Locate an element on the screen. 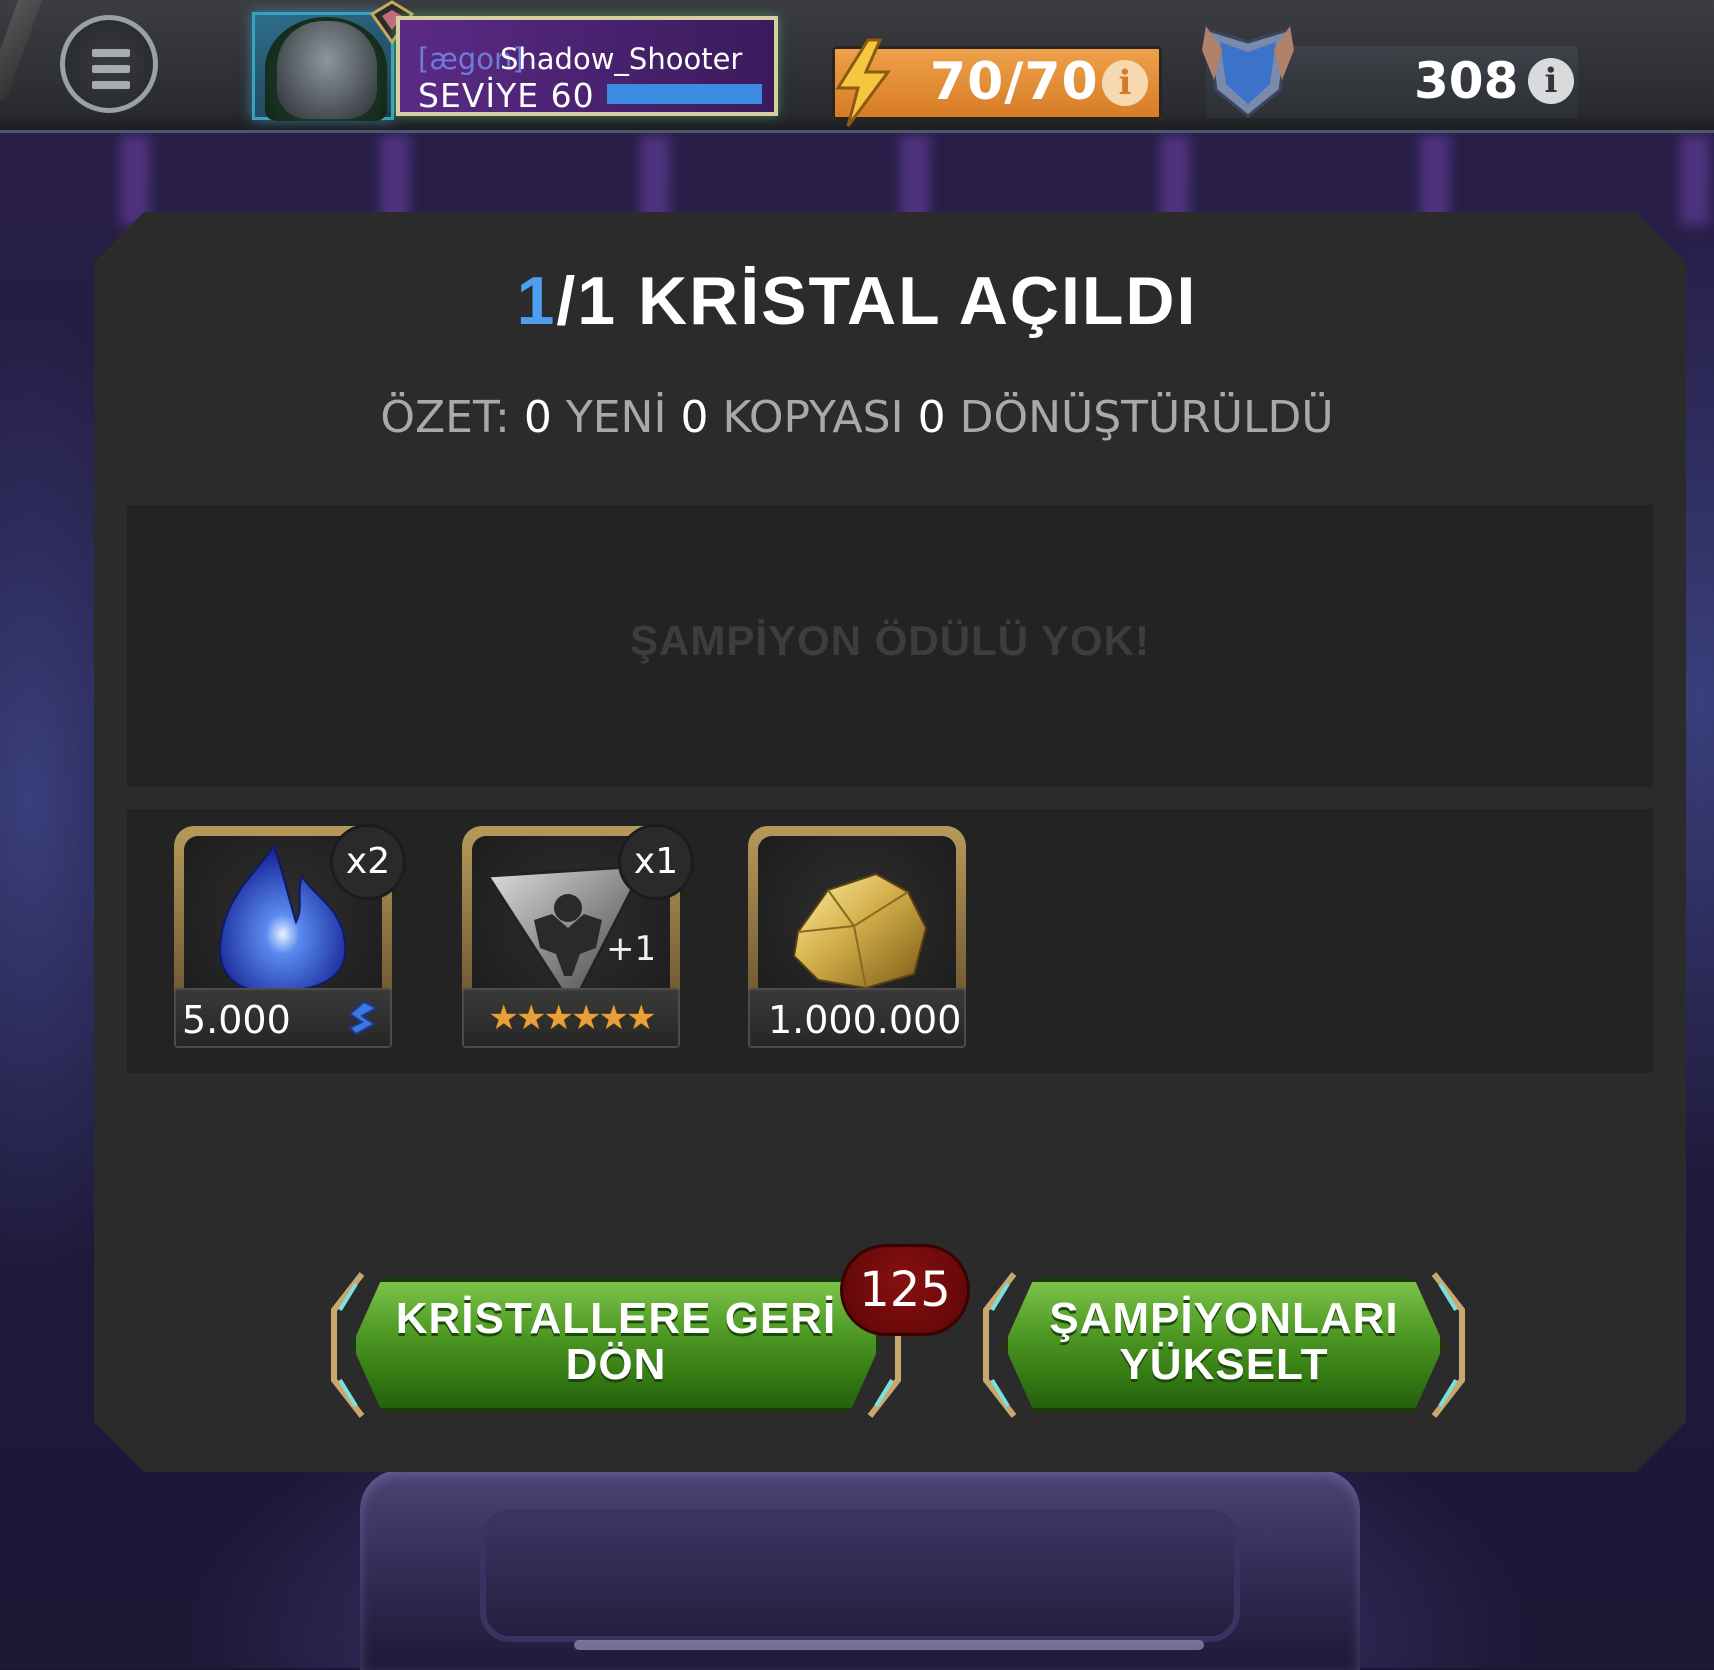 The width and height of the screenshot is (1714, 1670). background-lights is located at coordinates (857, 180).